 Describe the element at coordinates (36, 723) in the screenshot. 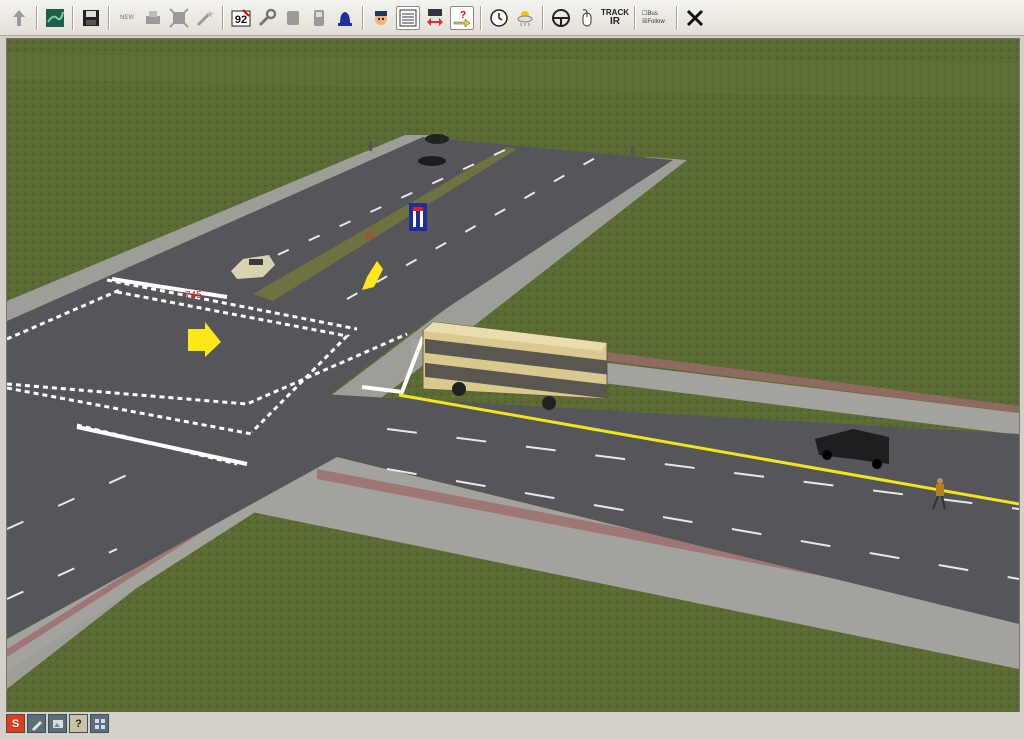

I see `pen-icon` at that location.